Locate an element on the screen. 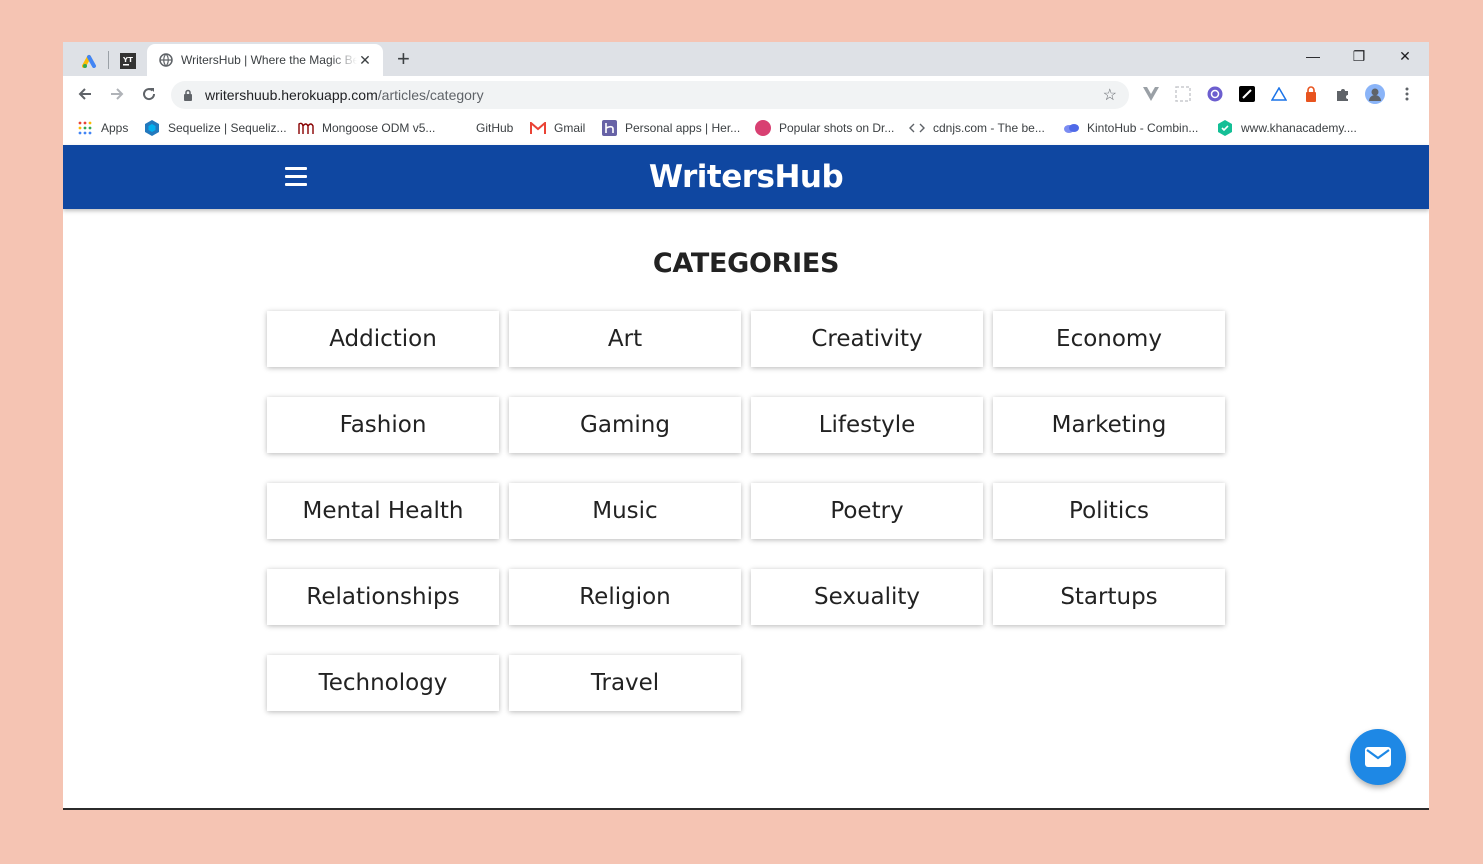 The height and width of the screenshot is (864, 1483). reload-icon is located at coordinates (149, 94).